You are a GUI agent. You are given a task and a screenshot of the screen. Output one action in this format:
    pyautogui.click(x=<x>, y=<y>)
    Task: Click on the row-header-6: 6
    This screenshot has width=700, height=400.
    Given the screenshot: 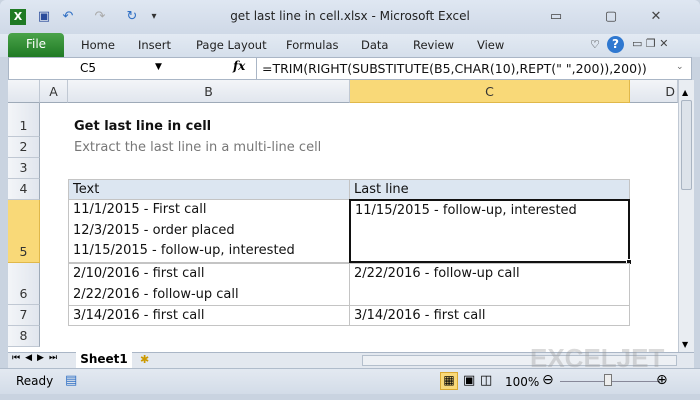 What is the action you would take?
    pyautogui.click(x=24, y=284)
    